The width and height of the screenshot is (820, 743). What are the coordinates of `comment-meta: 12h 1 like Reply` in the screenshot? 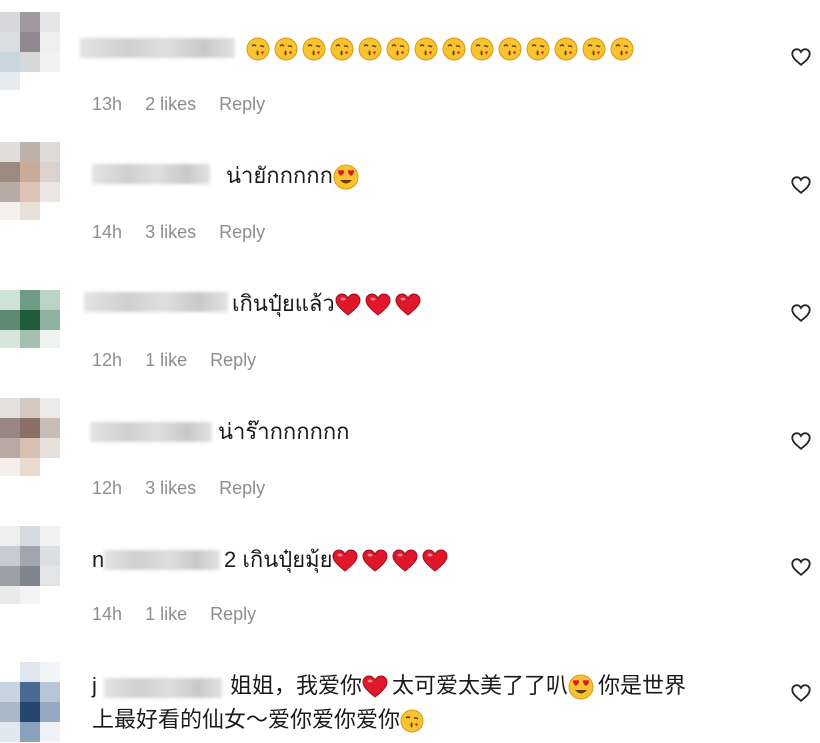 It's located at (183, 360).